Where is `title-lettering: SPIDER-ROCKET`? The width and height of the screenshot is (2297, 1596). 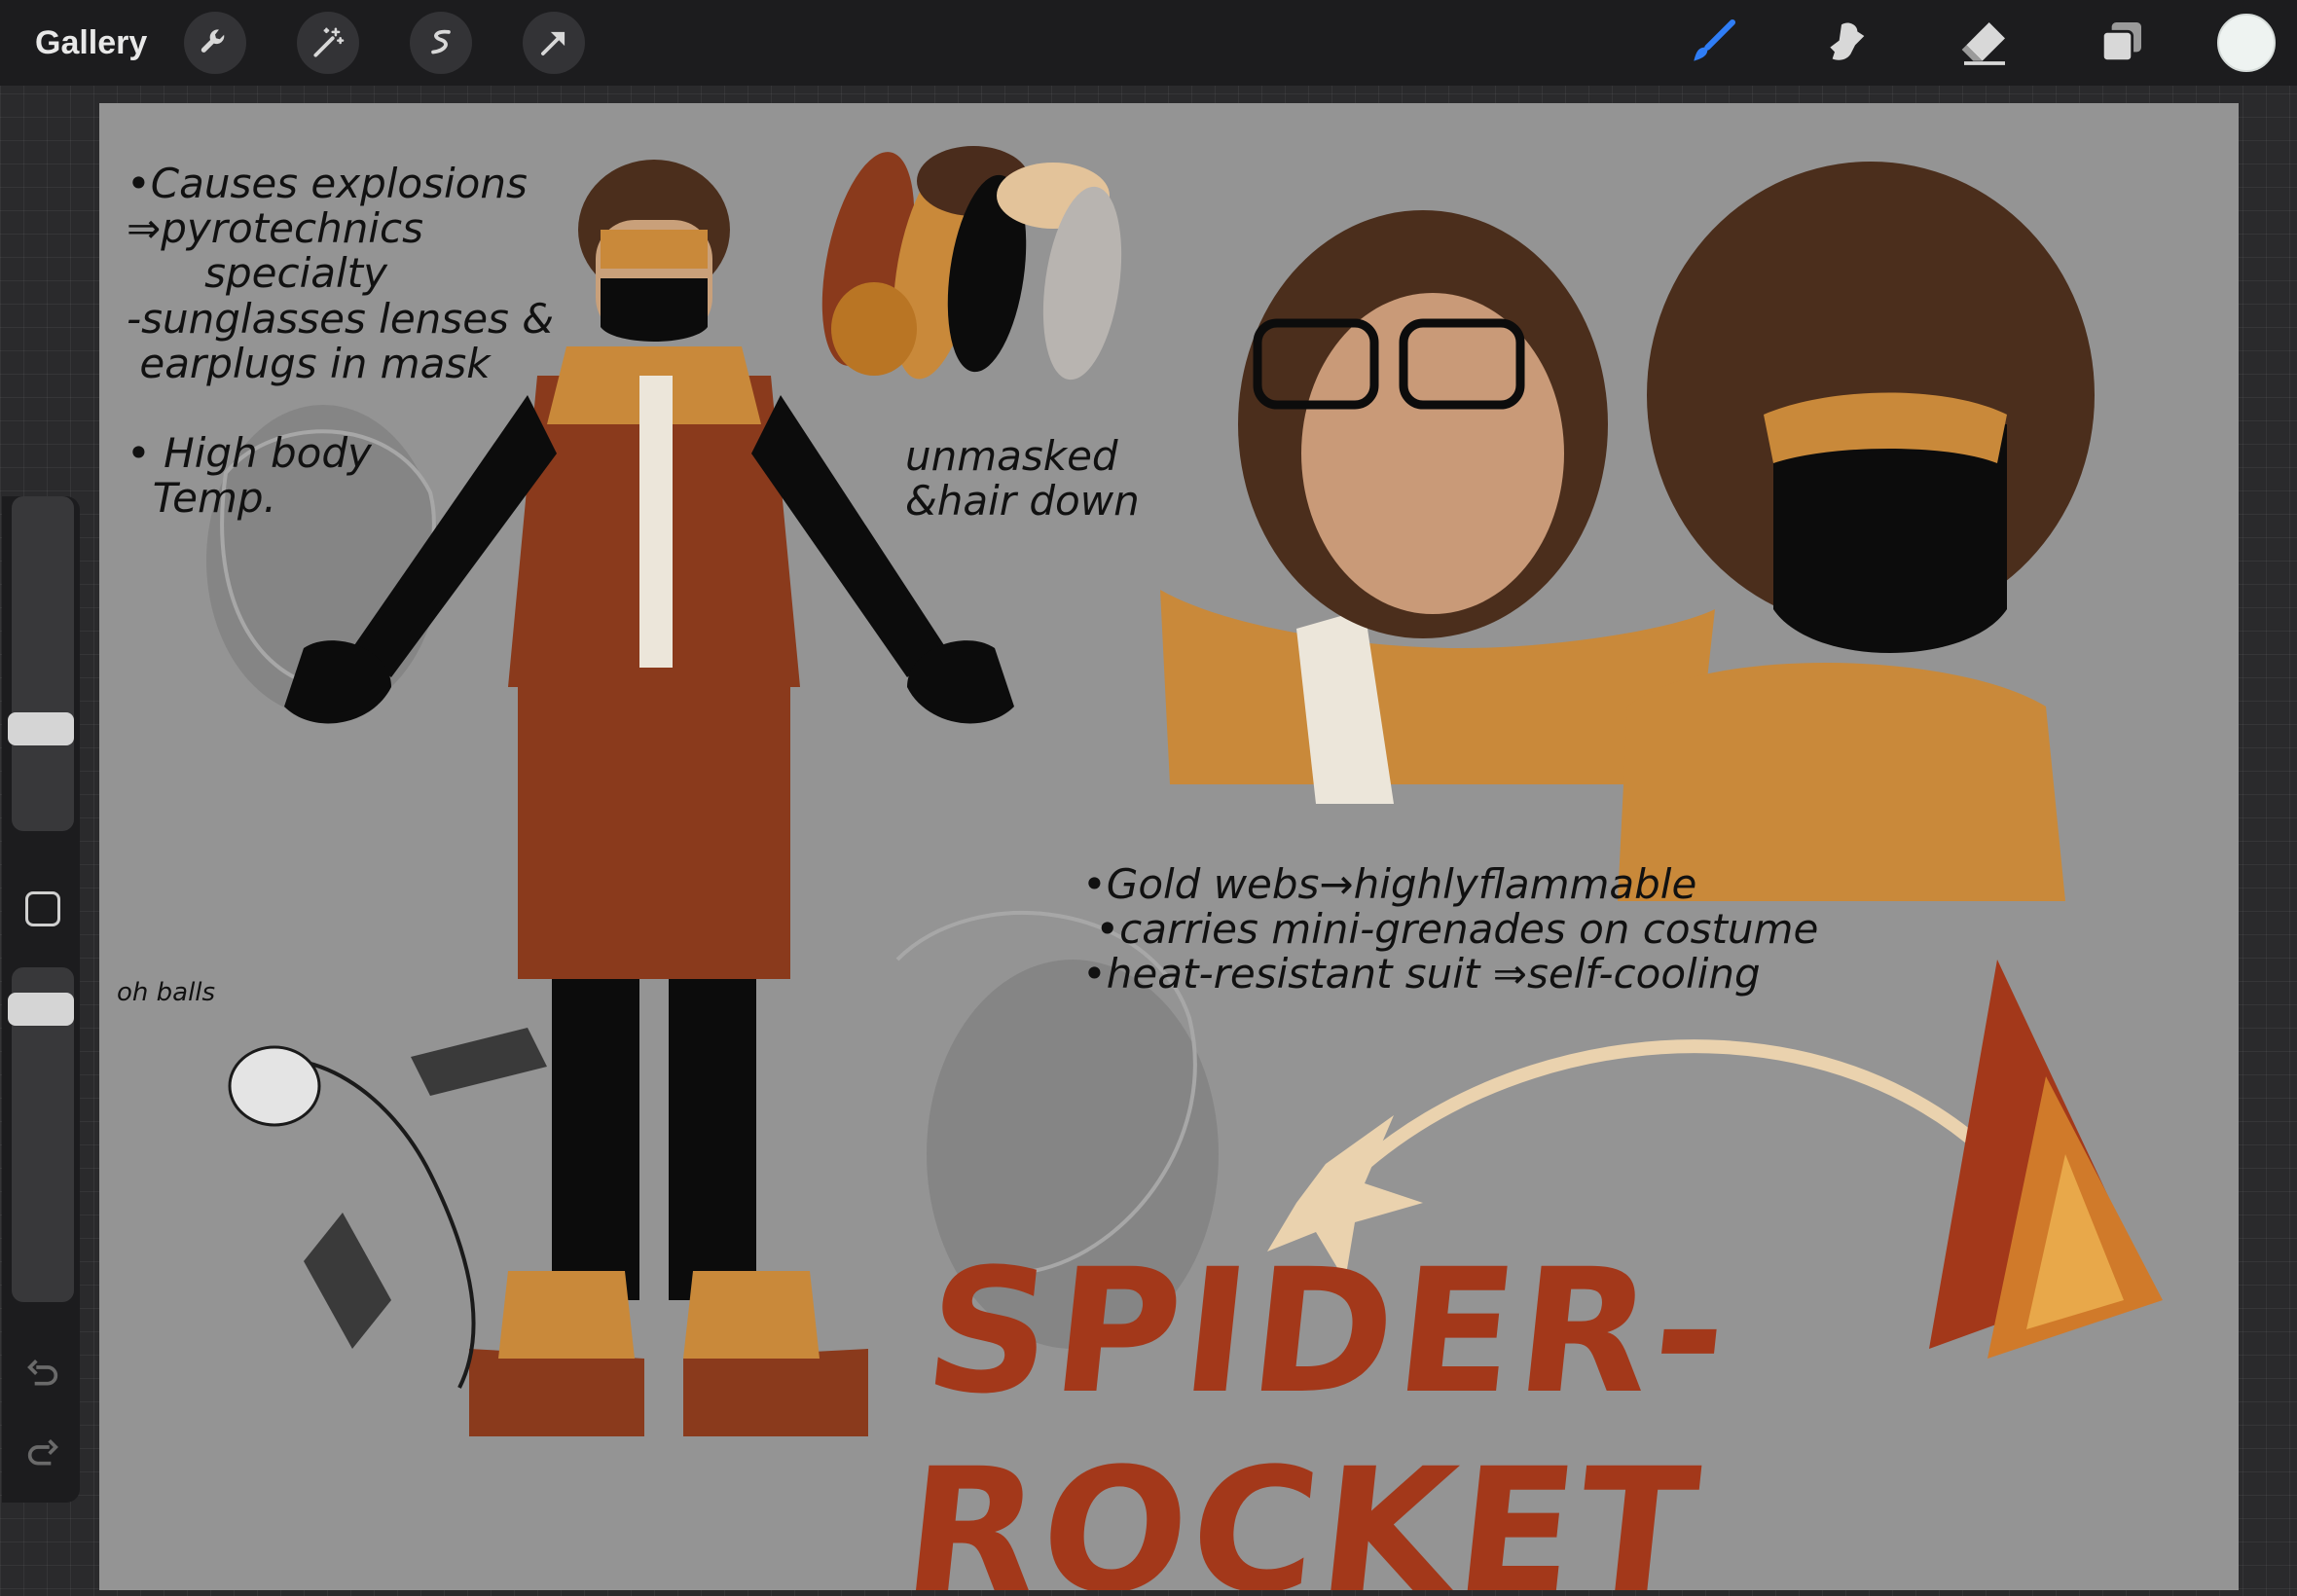
title-lettering: SPIDER-ROCKET is located at coordinates (1318, 1411).